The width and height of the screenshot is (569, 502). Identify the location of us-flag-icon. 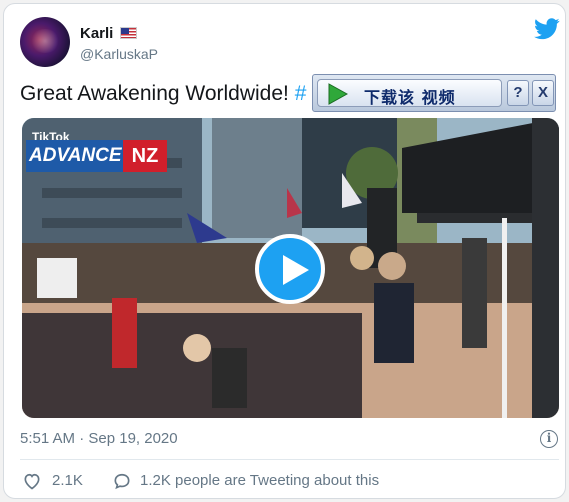
(128, 33).